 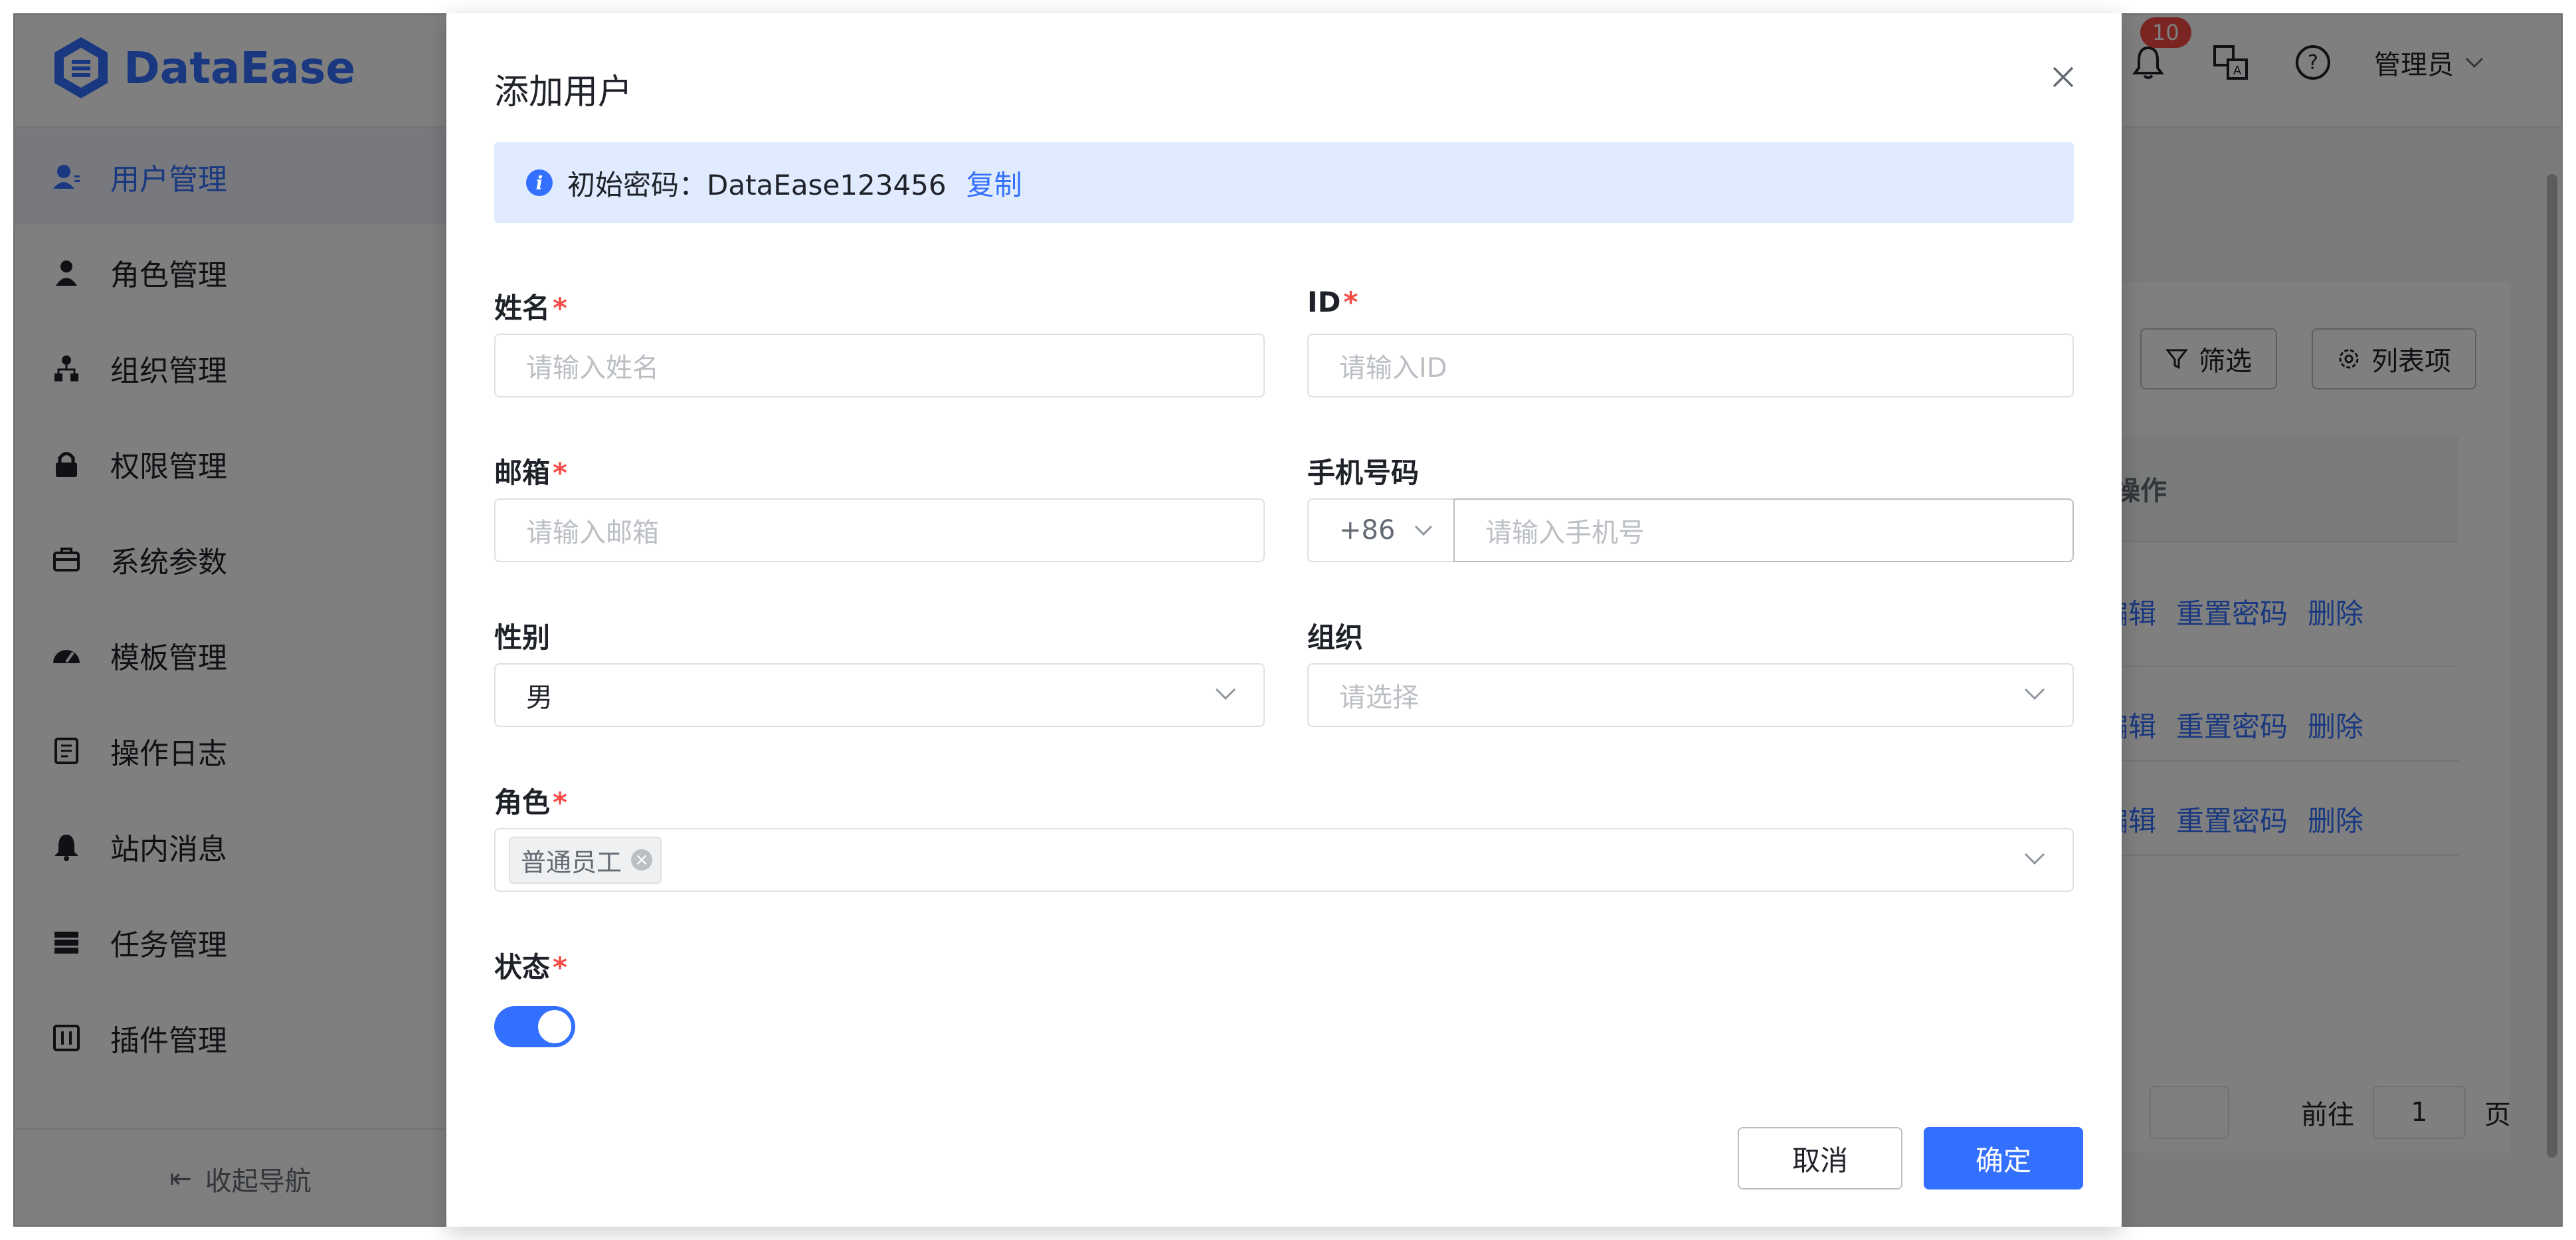 What do you see at coordinates (1335, 637) in the screenshot?
I see `org-label: 组织` at bounding box center [1335, 637].